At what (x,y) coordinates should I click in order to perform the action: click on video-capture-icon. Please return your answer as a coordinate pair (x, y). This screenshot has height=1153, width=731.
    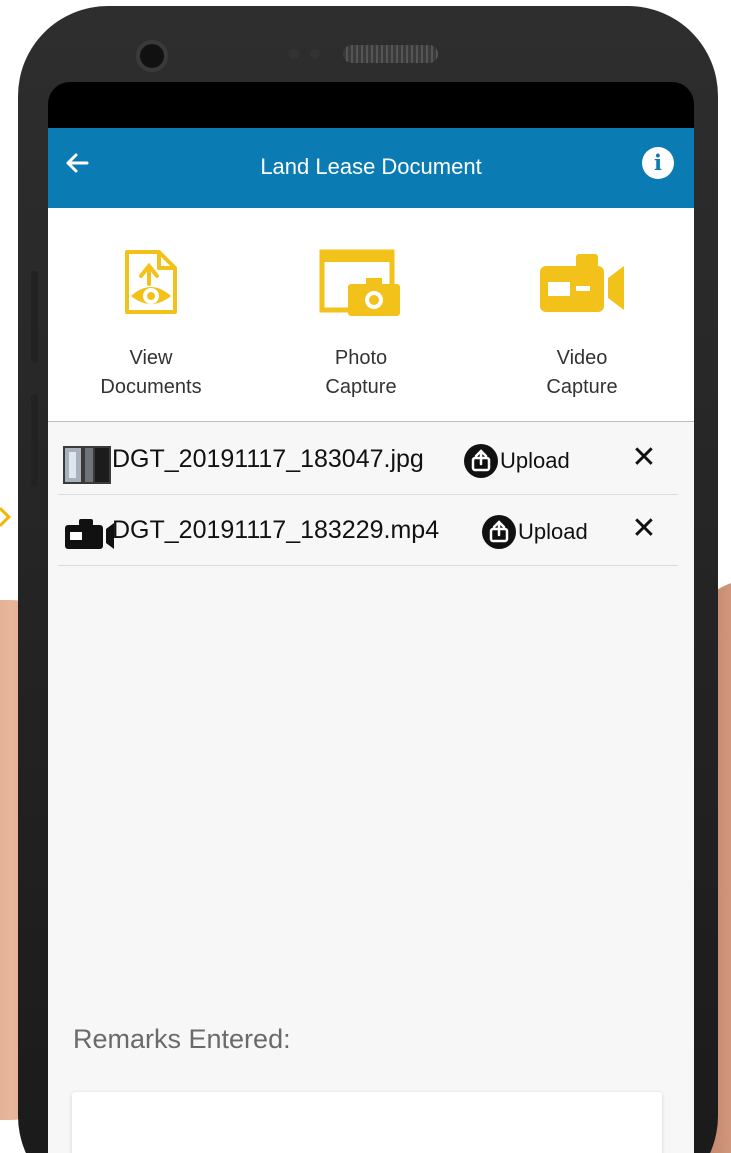
    Looking at the image, I should click on (582, 283).